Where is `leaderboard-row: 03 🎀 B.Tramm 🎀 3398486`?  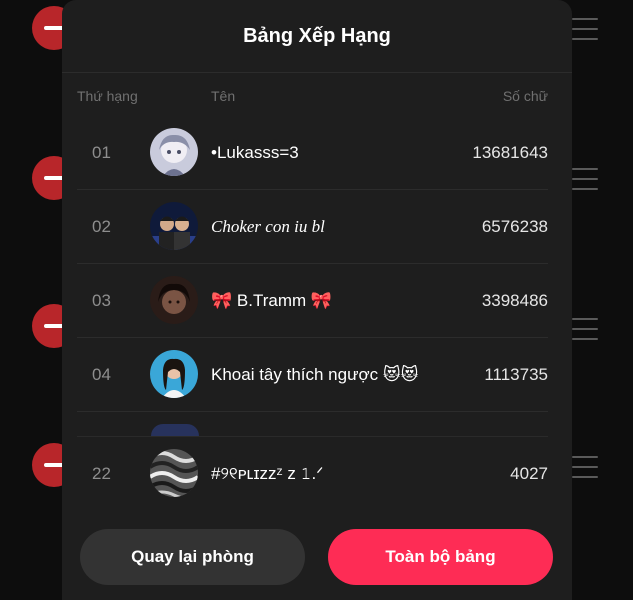 leaderboard-row: 03 🎀 B.Tramm 🎀 3398486 is located at coordinates (312, 301).